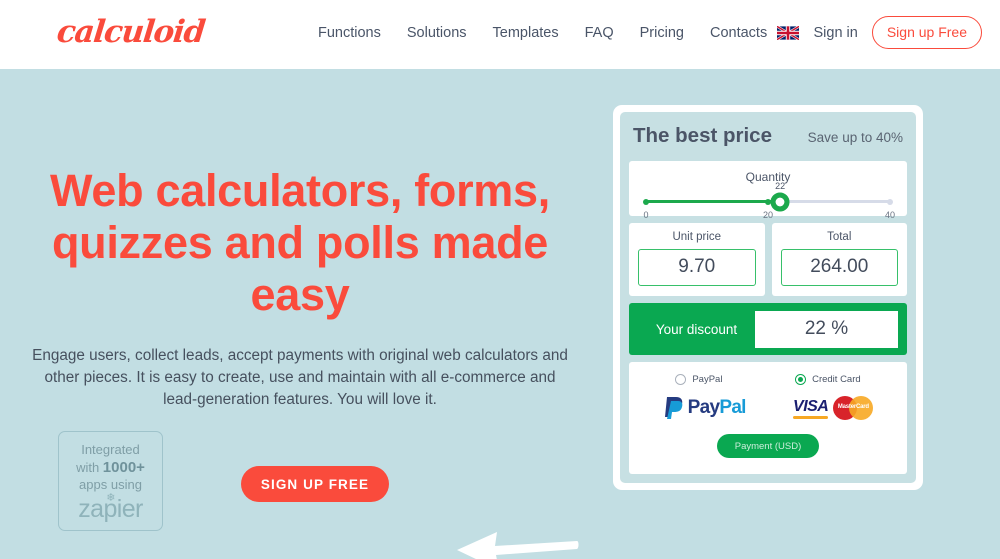 This screenshot has width=1000, height=559. I want to click on payment-option-credit-card: Credit Card, so click(828, 379).